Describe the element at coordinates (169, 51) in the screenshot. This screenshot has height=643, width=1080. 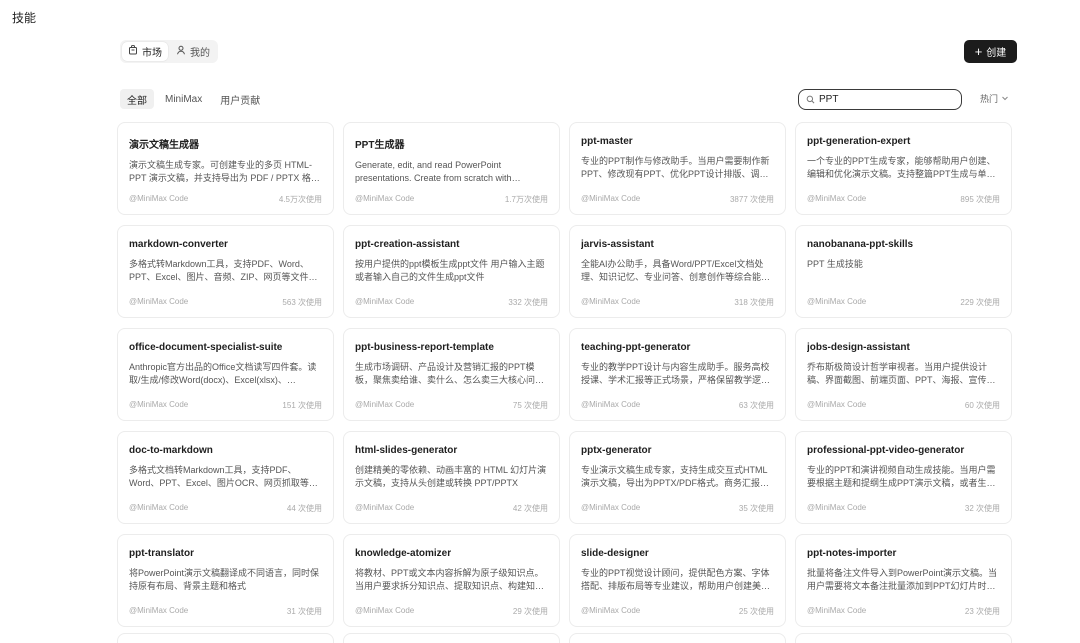
I see `market-mine-switch: 市场 我的` at that location.